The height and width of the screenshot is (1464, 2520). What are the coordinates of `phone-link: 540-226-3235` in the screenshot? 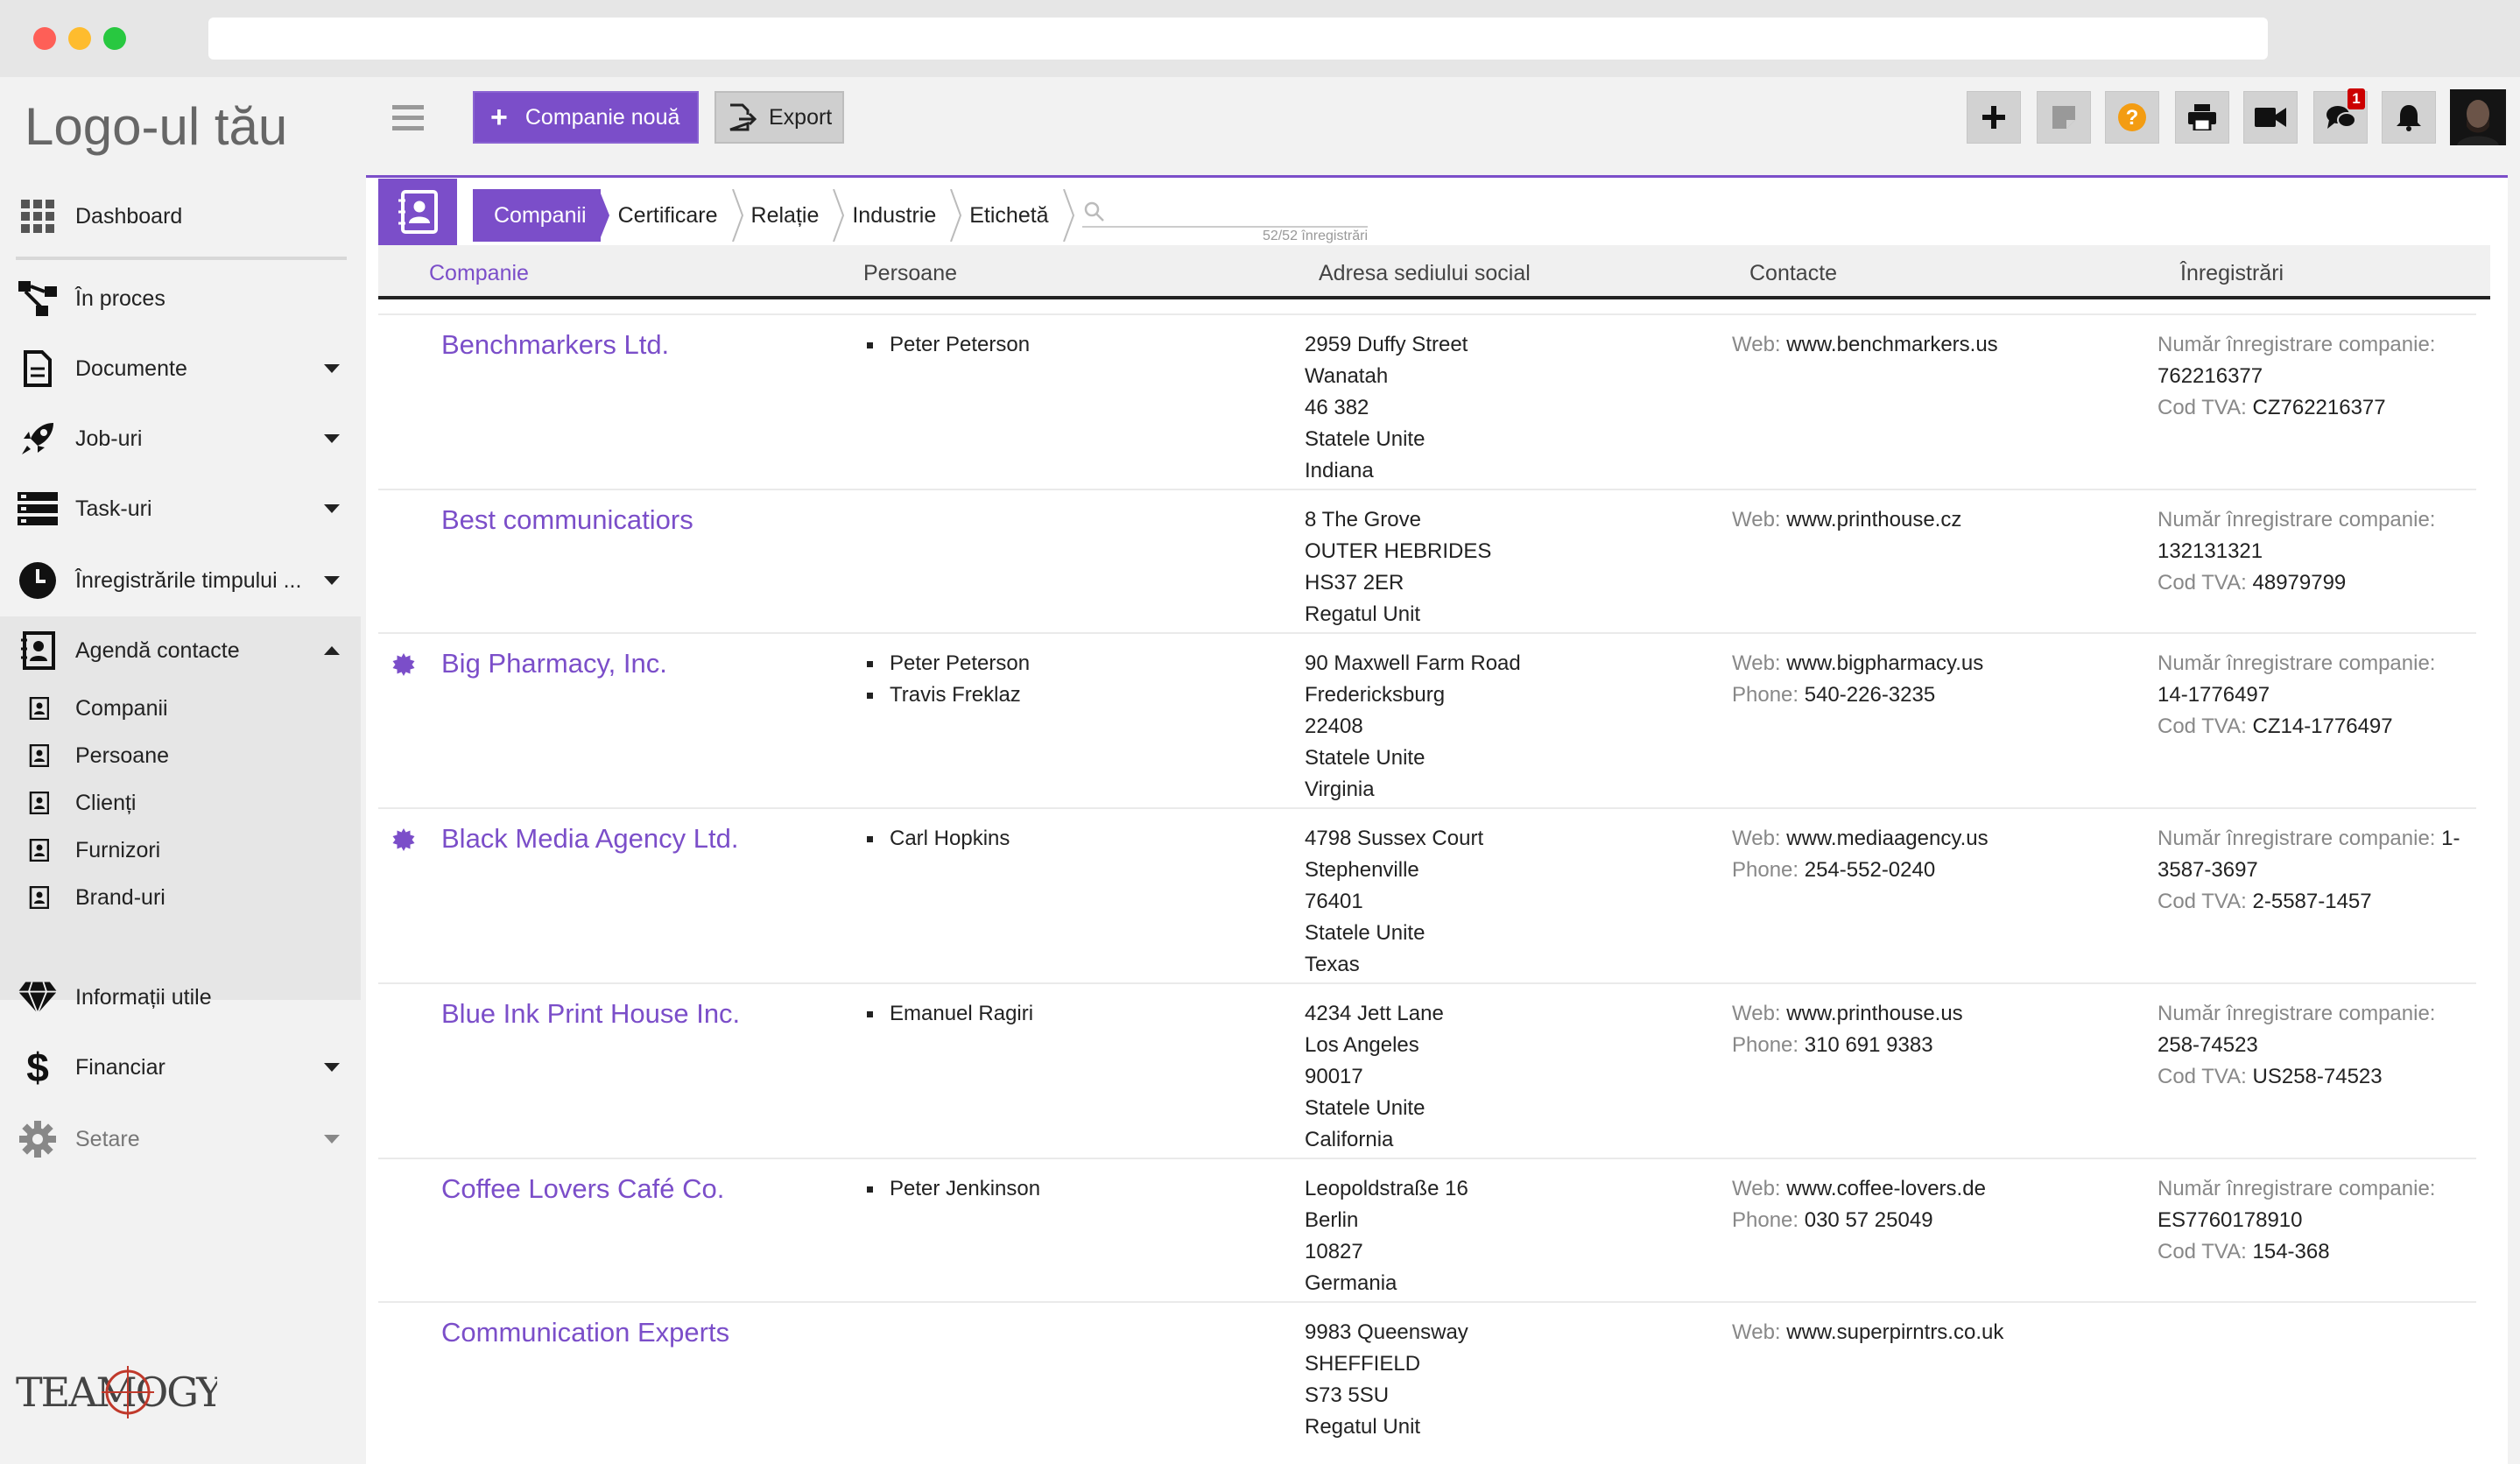 It's located at (1870, 695).